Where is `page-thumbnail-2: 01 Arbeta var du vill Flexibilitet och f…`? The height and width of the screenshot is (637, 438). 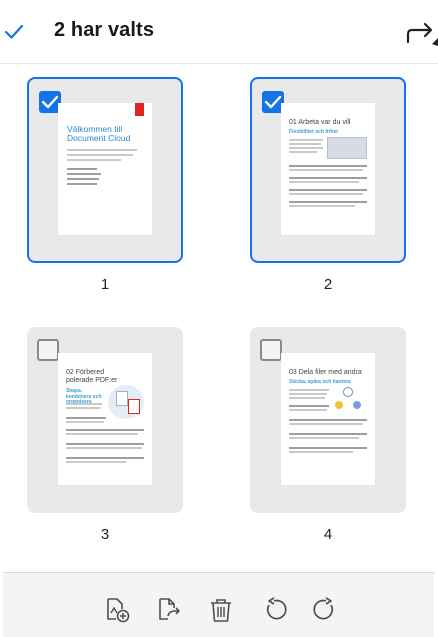
page-thumbnail-2: 01 Arbeta var du vill Flexibilitet och f… is located at coordinates (328, 170).